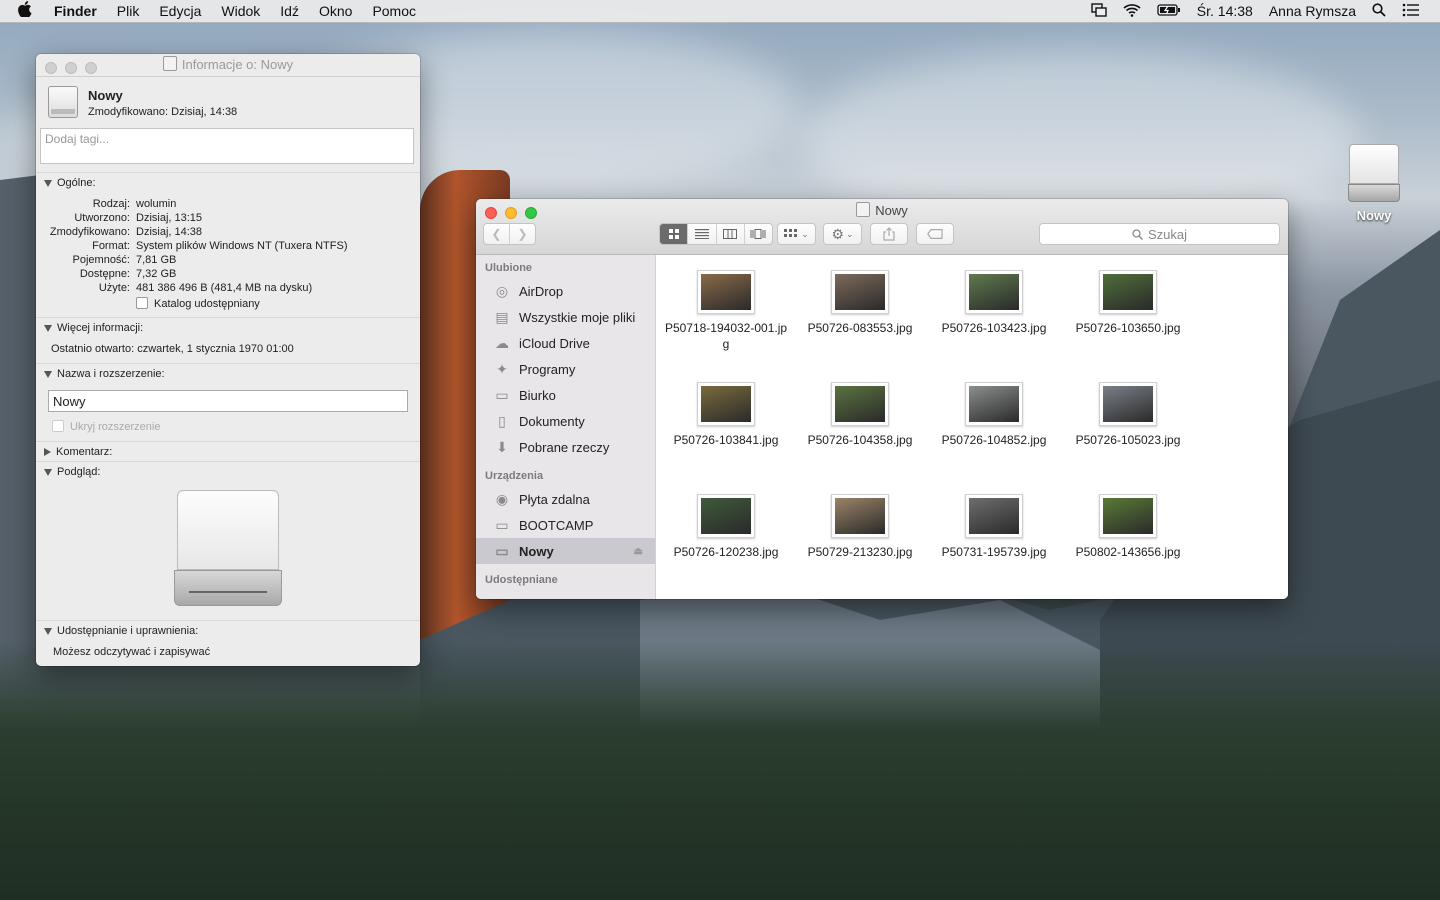 This screenshot has height=900, width=1440. I want to click on file-item: P50726-104358.jpg, so click(860, 407).